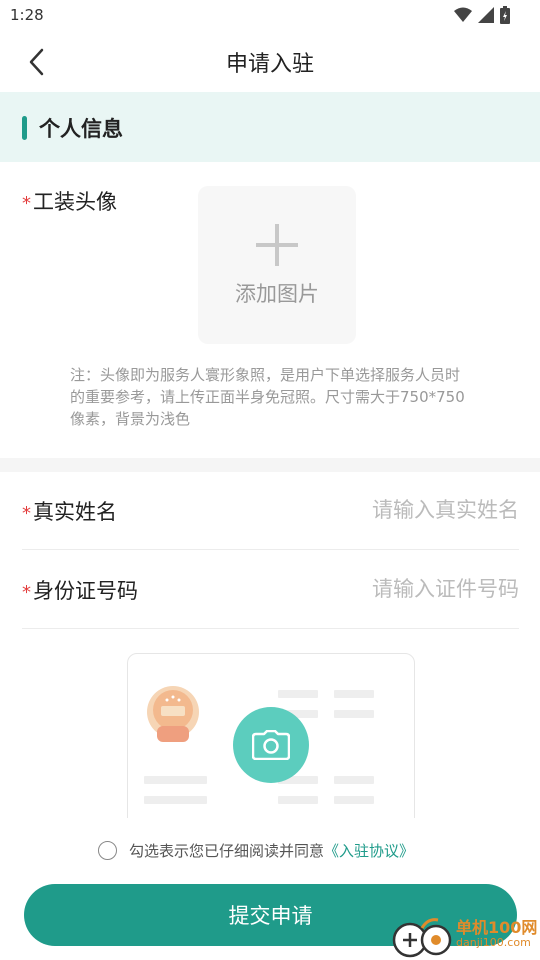 This screenshot has width=540, height=960. I want to click on watermark-line2: danji100.com, so click(493, 942).